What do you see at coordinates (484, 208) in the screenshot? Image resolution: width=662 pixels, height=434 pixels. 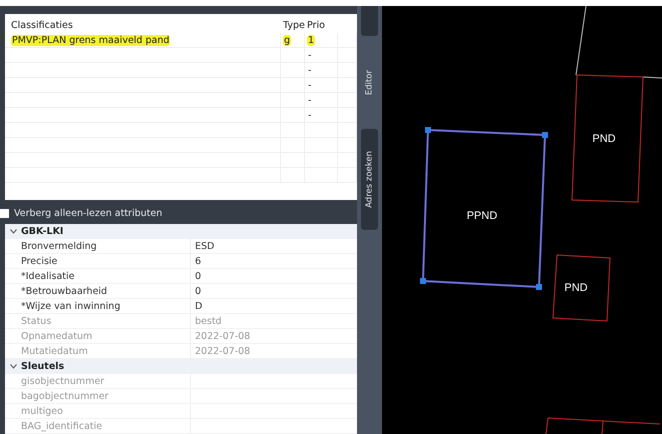 I see `selected-building-outline` at bounding box center [484, 208].